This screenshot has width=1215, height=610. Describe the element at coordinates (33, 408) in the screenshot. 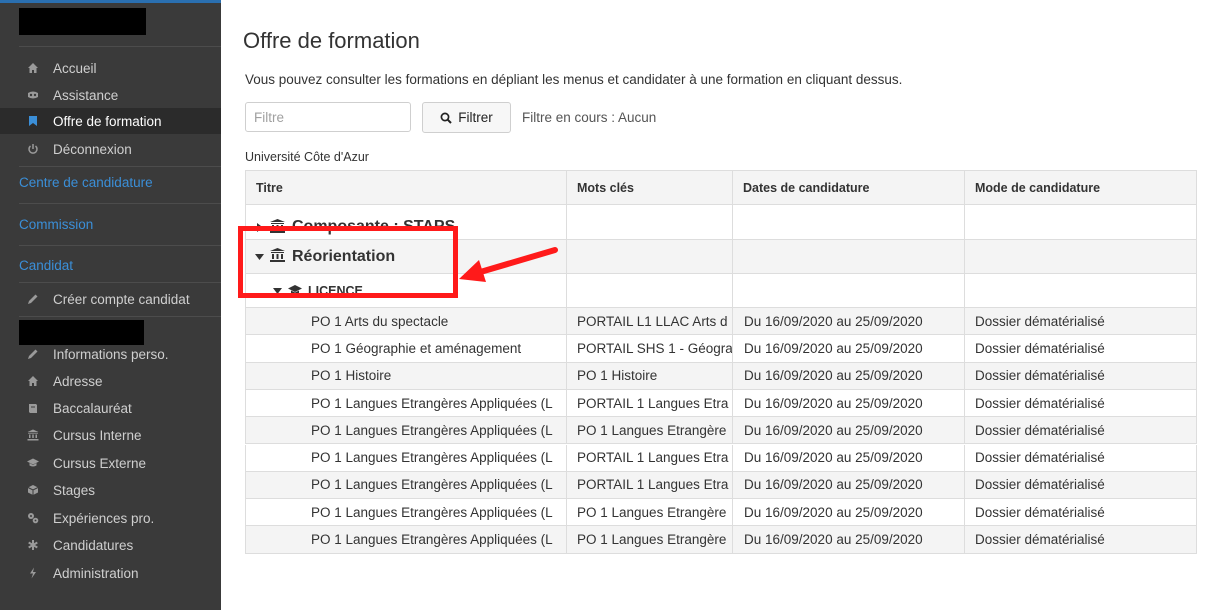

I see `book-icon` at that location.